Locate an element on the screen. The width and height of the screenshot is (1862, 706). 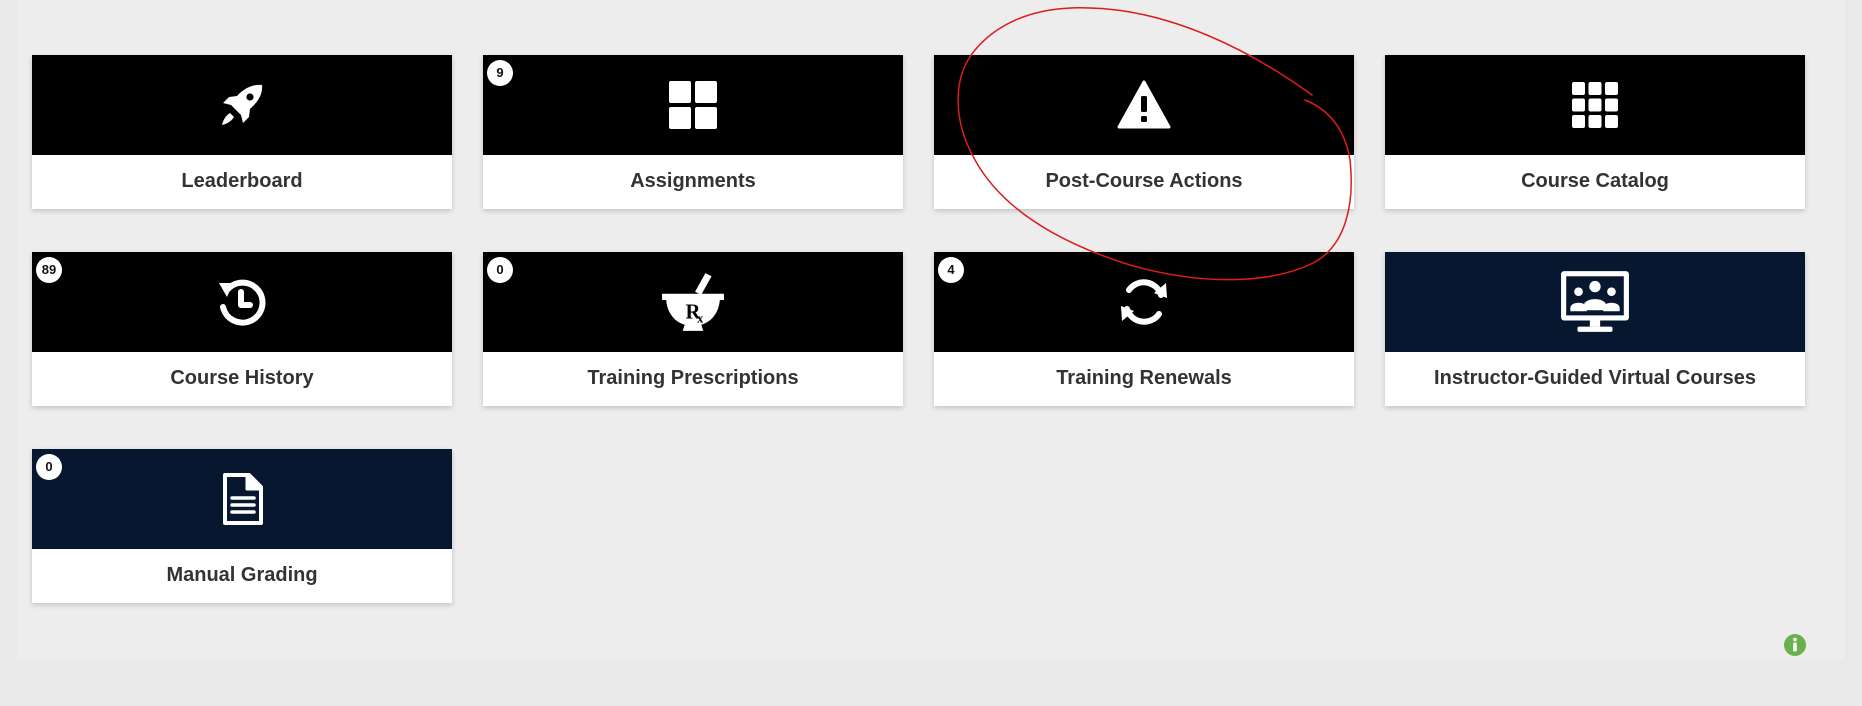
warning-icon is located at coordinates (1144, 104).